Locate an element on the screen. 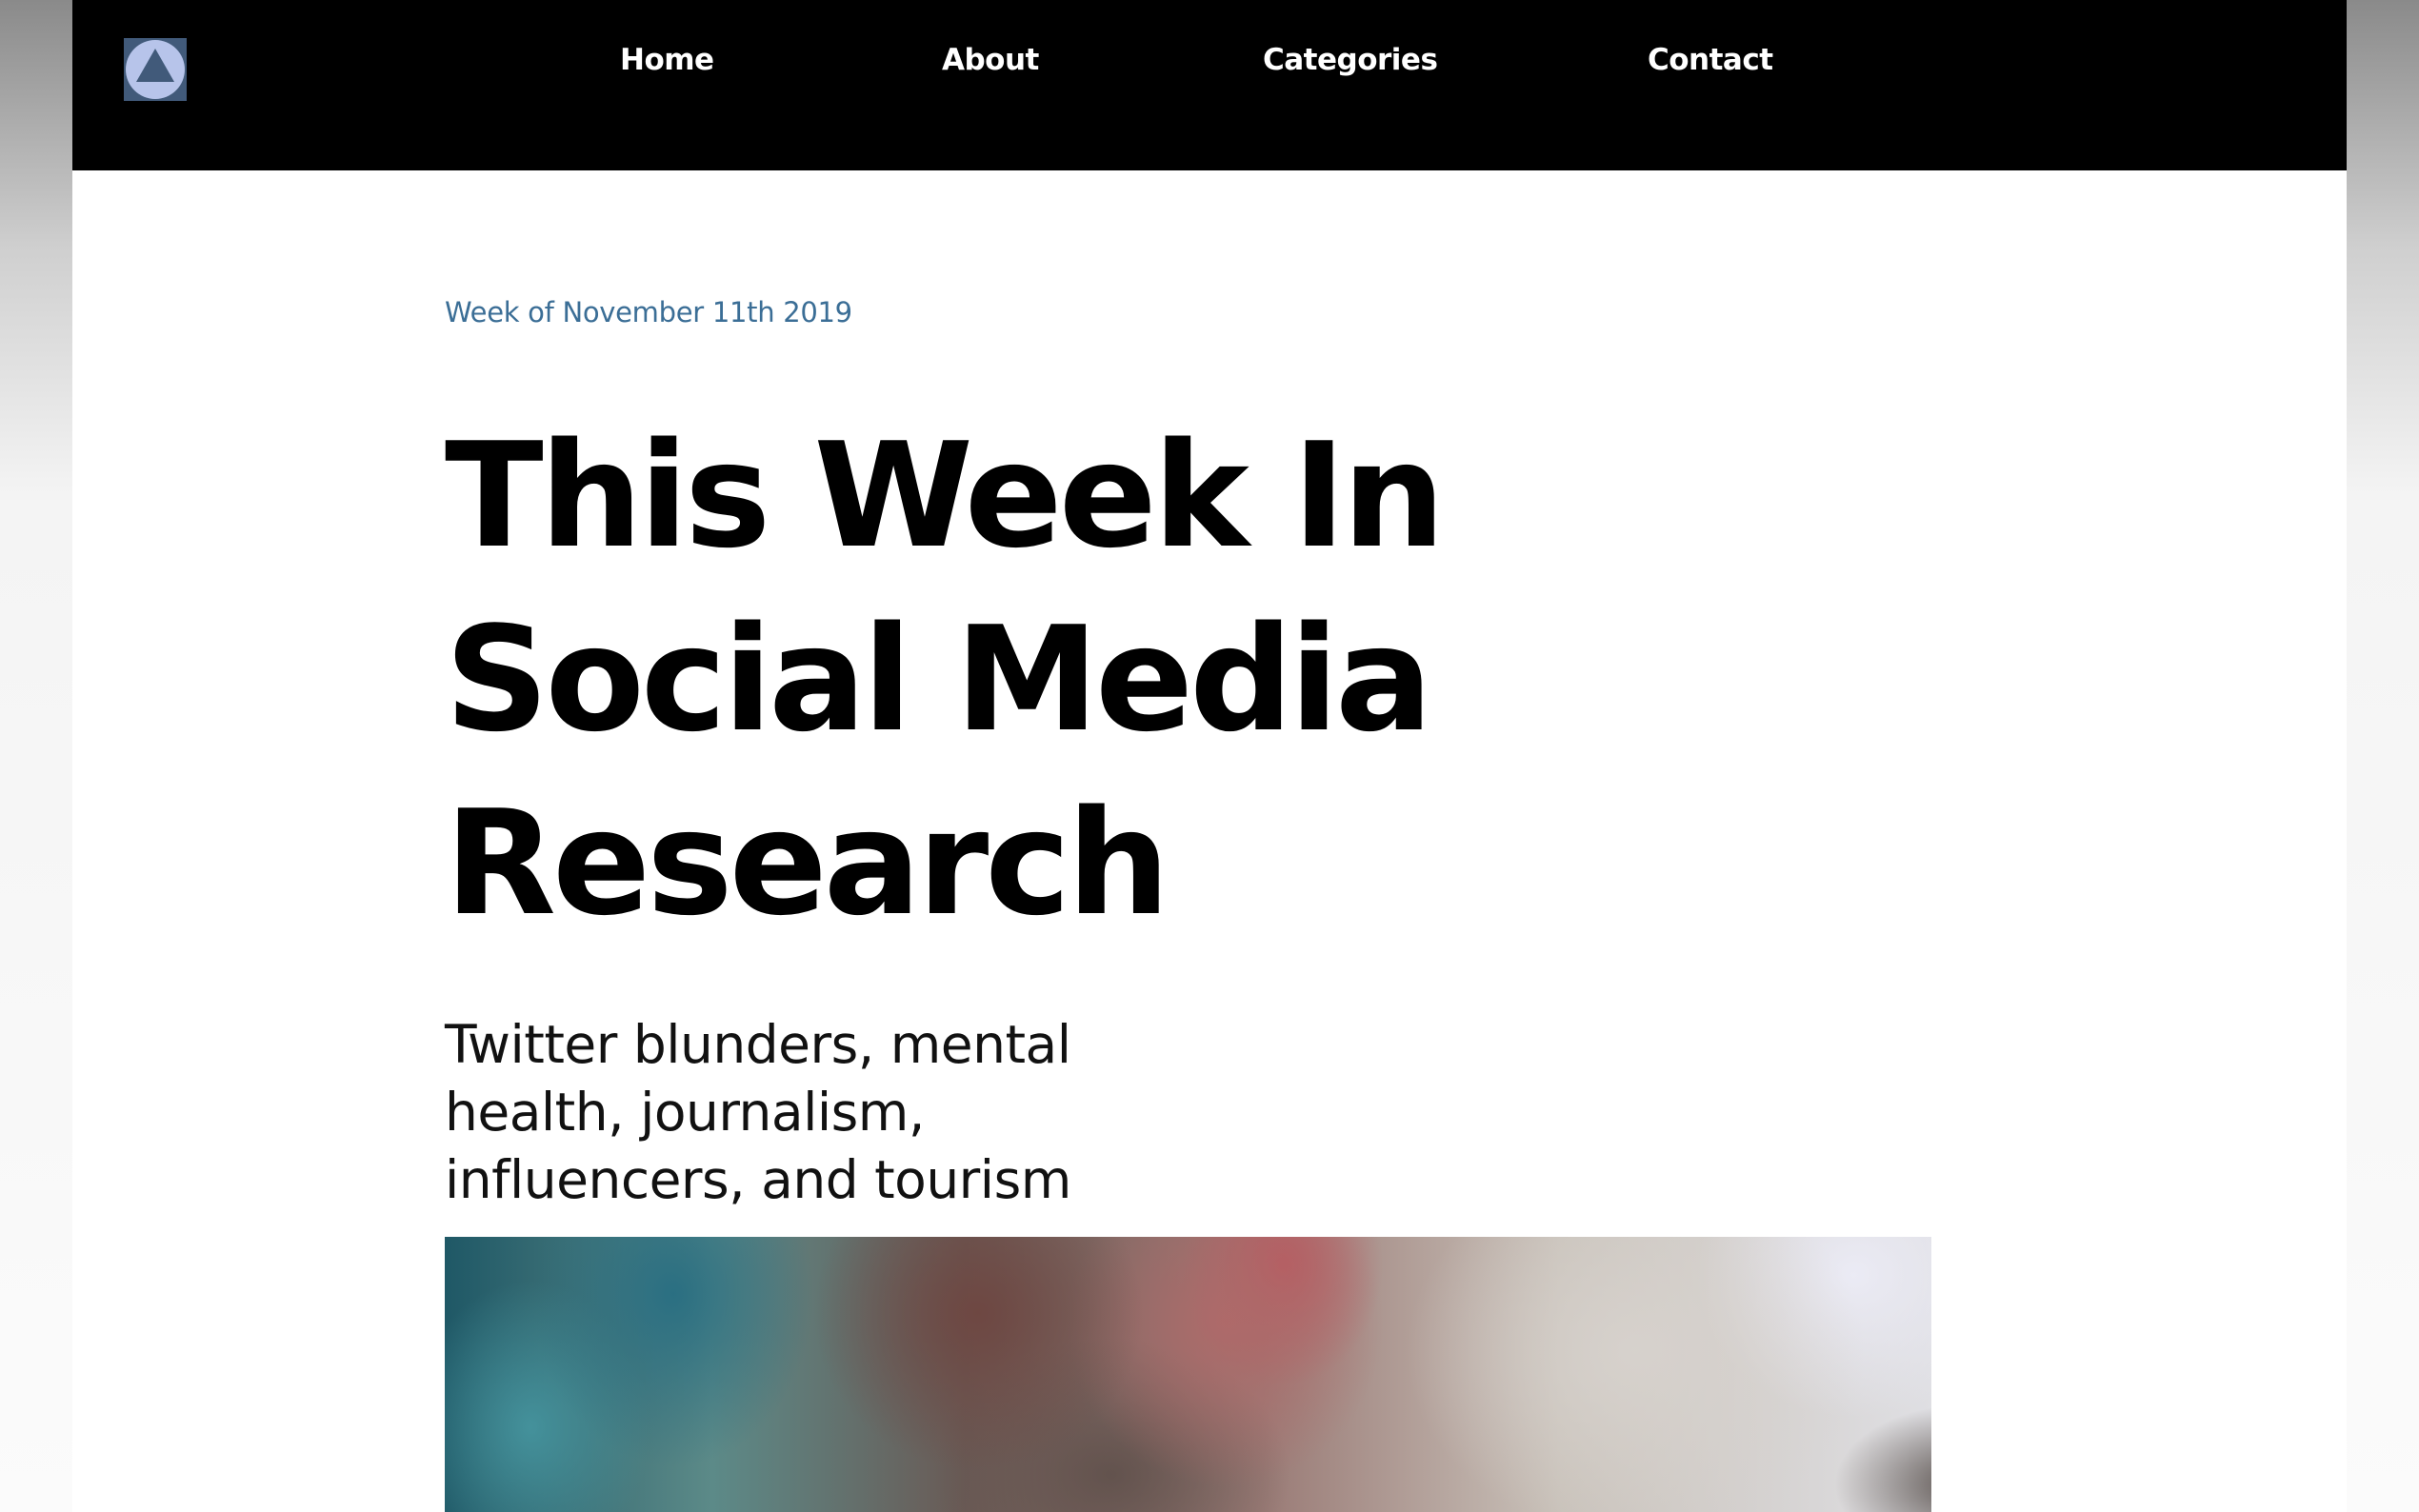 The height and width of the screenshot is (1512, 2419). article-title-line: Research is located at coordinates (807, 863).